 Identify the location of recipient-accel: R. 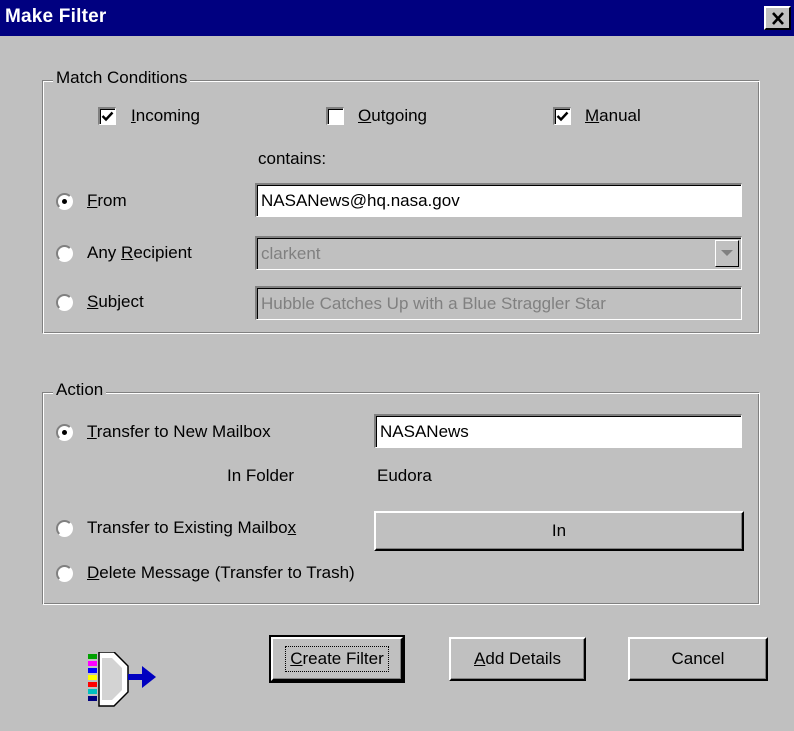
(127, 252).